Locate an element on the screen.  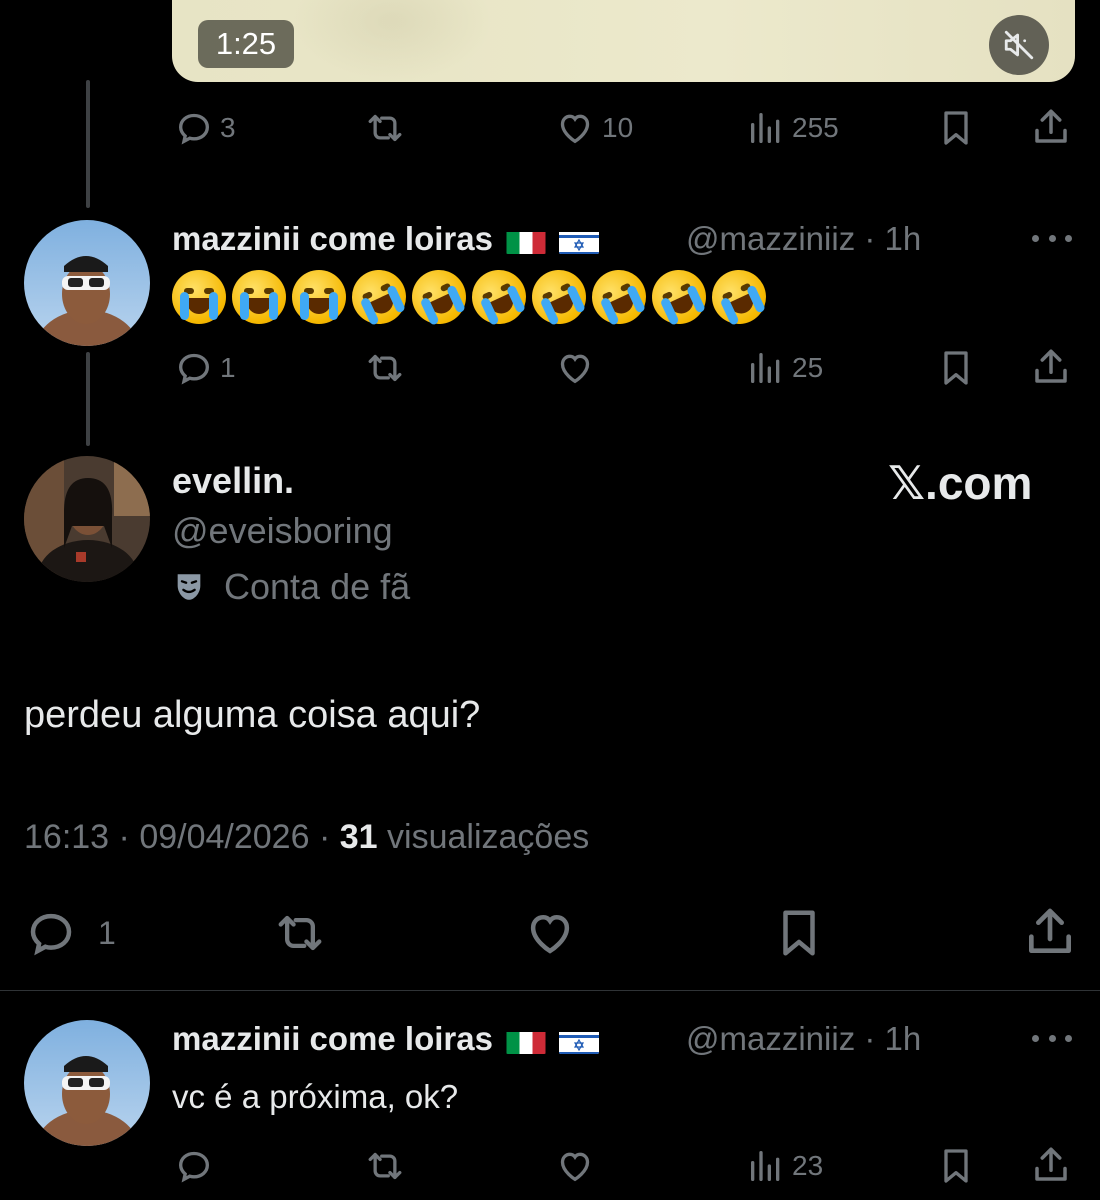
account-label-text: Conta de fã is located at coordinates (317, 586).